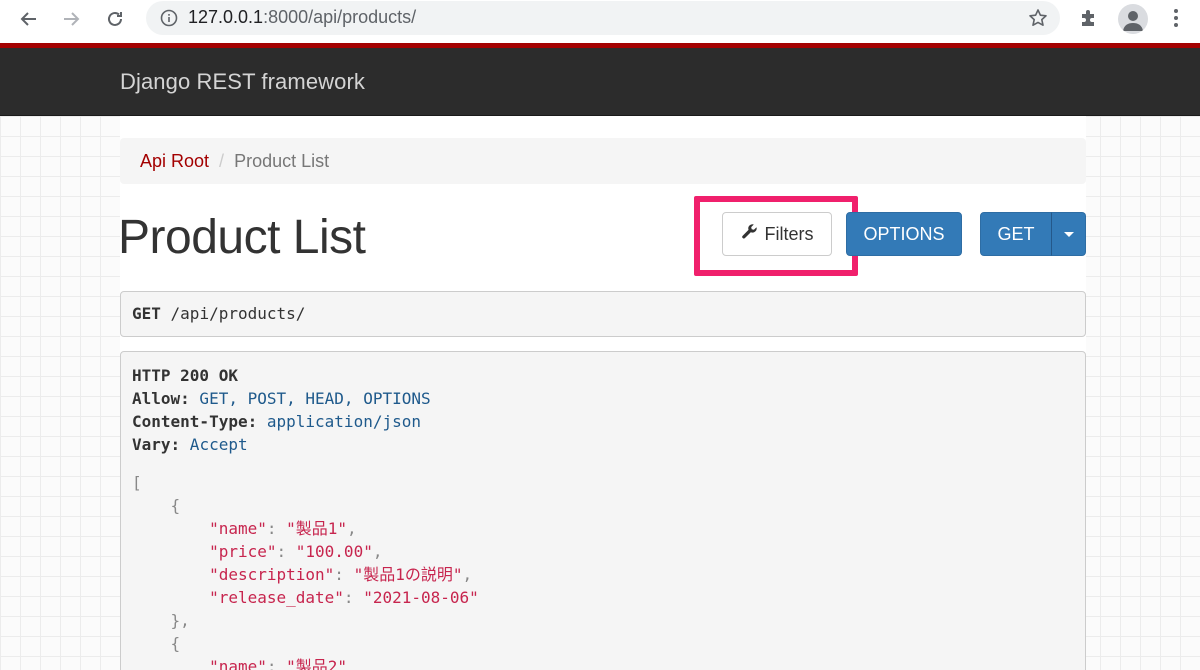 The width and height of the screenshot is (1200, 670). I want to click on breadcrumb: Api Root / Product List, so click(603, 161).